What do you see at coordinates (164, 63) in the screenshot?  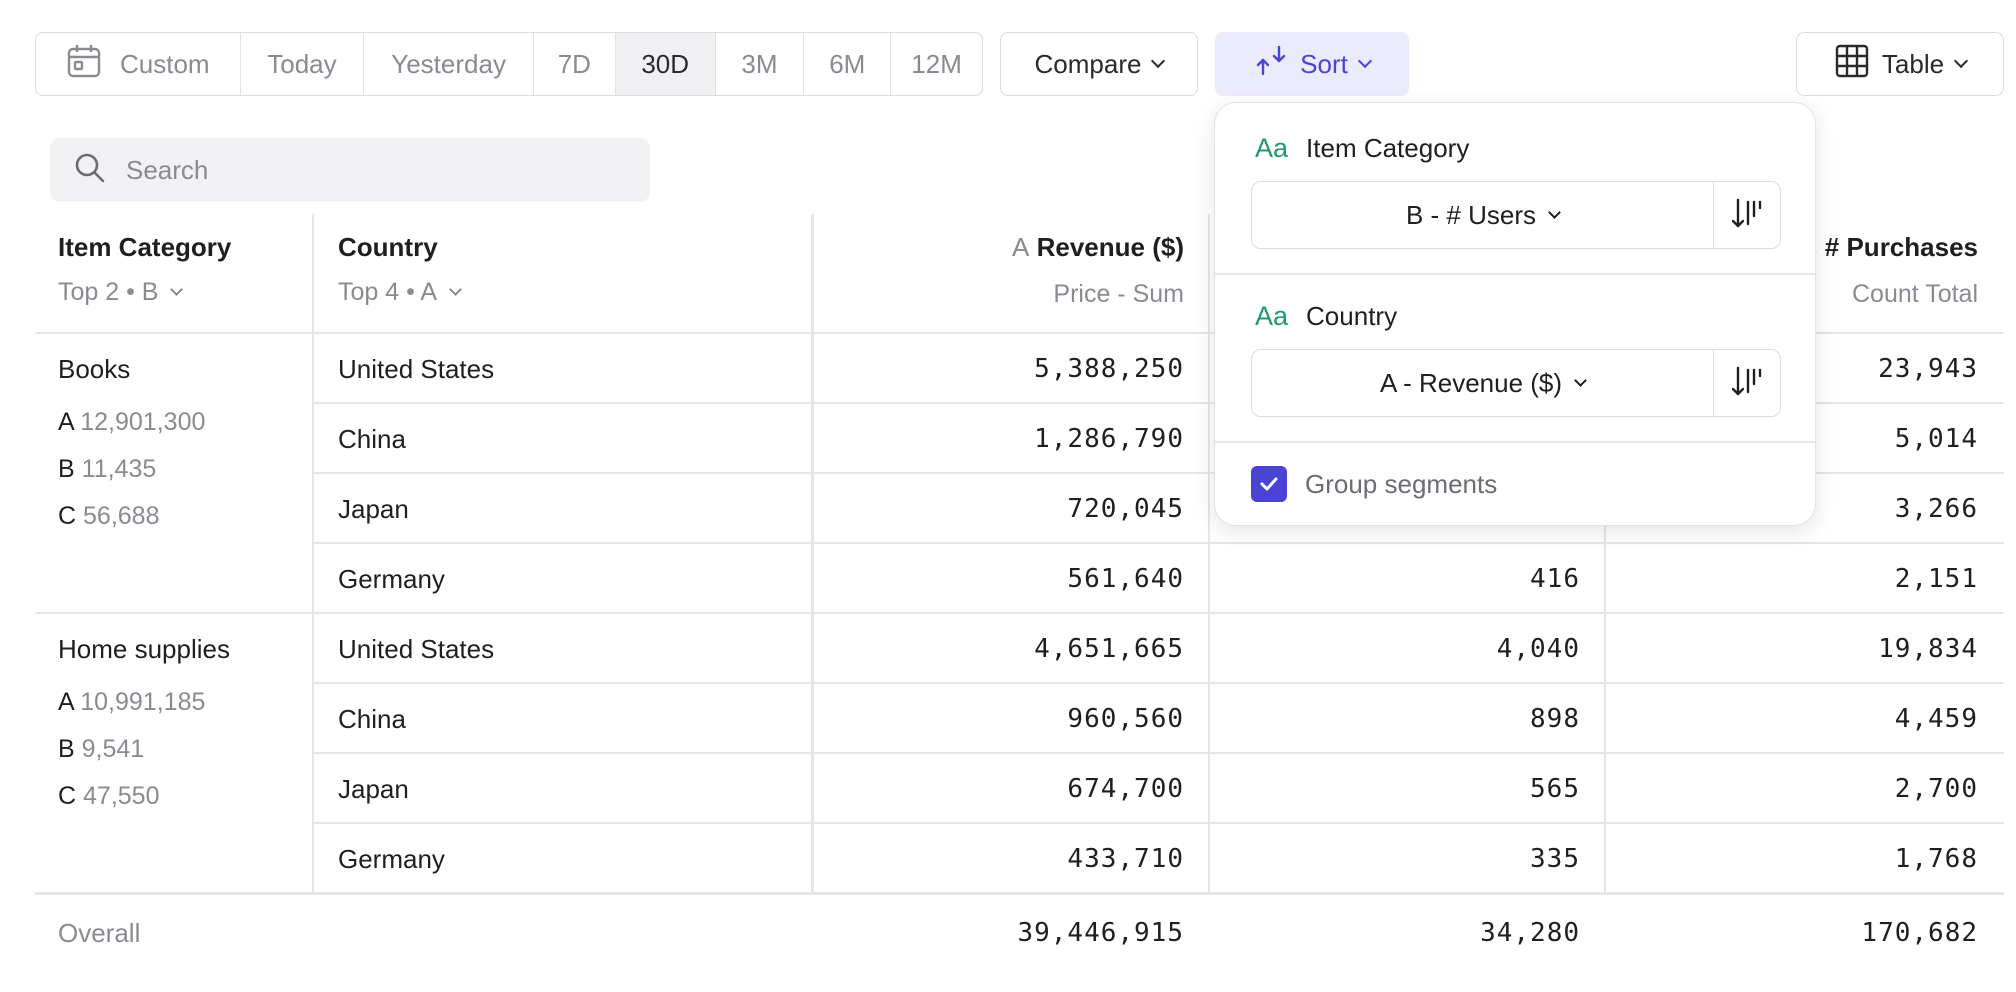 I see `date-range-custom-label: Custom` at bounding box center [164, 63].